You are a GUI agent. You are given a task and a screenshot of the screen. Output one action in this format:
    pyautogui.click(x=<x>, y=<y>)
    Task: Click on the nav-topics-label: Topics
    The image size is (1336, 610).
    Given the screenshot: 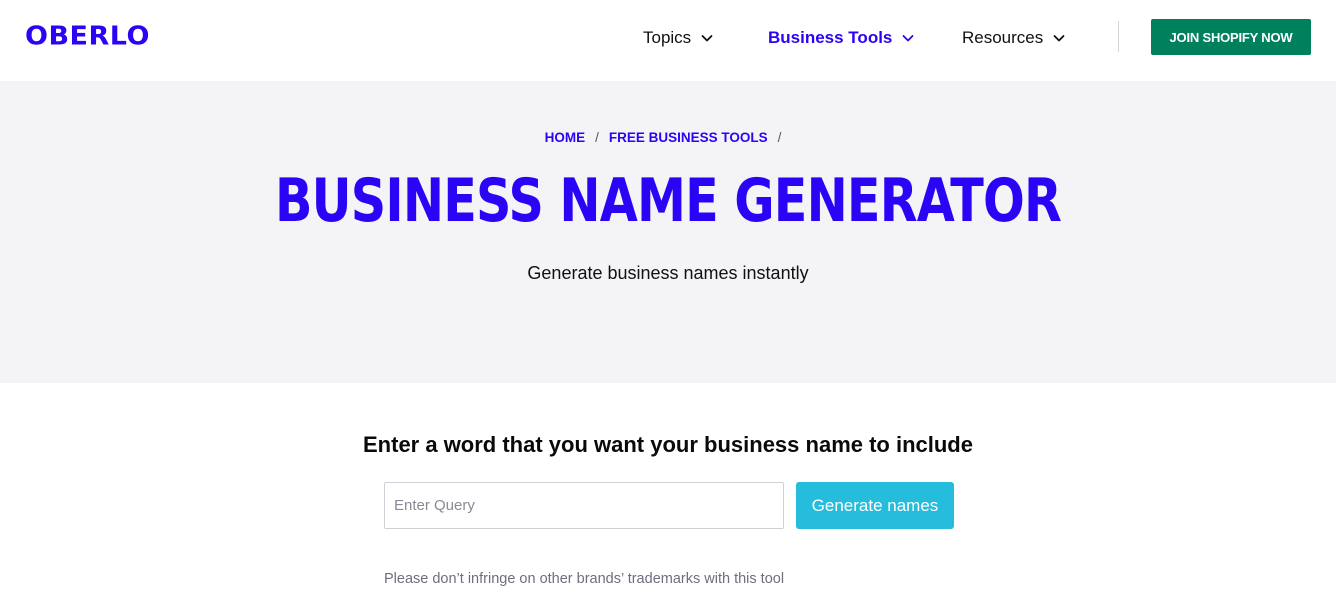 What is the action you would take?
    pyautogui.click(x=667, y=37)
    